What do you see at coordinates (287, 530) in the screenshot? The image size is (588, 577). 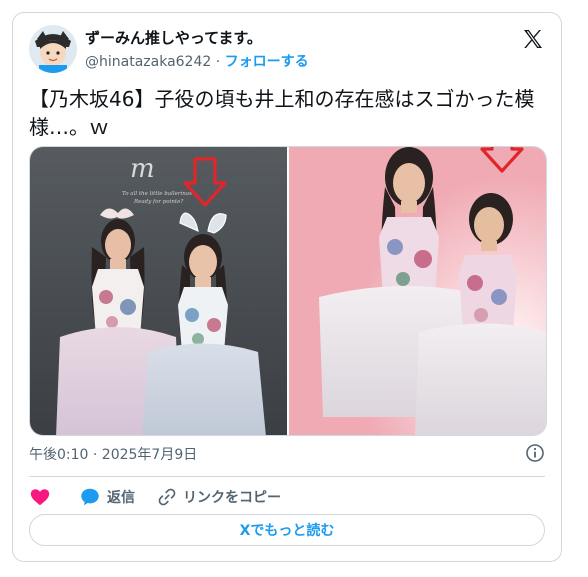 I see `read-more-button: Xでもっと読む` at bounding box center [287, 530].